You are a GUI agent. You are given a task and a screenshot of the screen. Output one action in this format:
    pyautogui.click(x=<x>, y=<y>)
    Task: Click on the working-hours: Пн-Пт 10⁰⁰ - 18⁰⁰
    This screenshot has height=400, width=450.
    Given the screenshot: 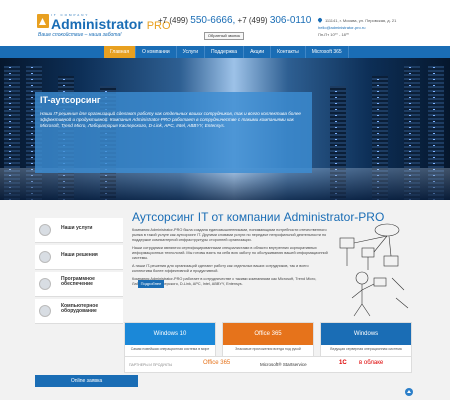 What is the action you would take?
    pyautogui.click(x=334, y=34)
    